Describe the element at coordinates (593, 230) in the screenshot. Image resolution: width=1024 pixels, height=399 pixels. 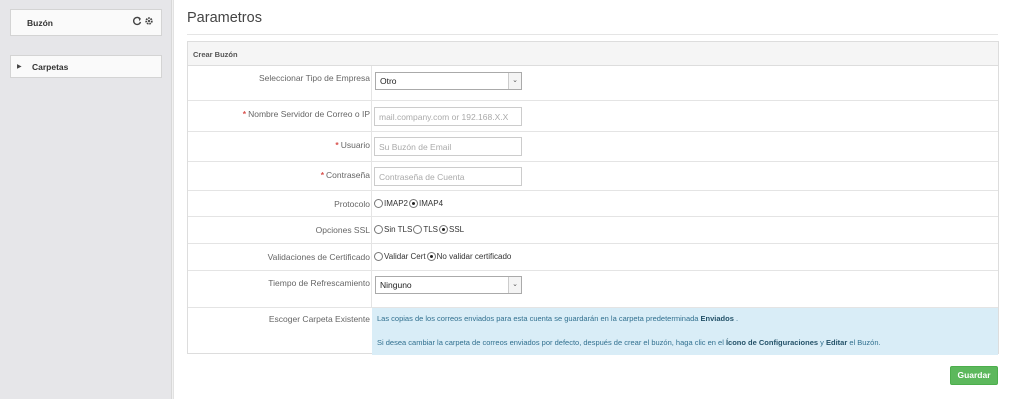
I see `row-ssl: Opciones SSL Sin TLS TLS SSL` at that location.